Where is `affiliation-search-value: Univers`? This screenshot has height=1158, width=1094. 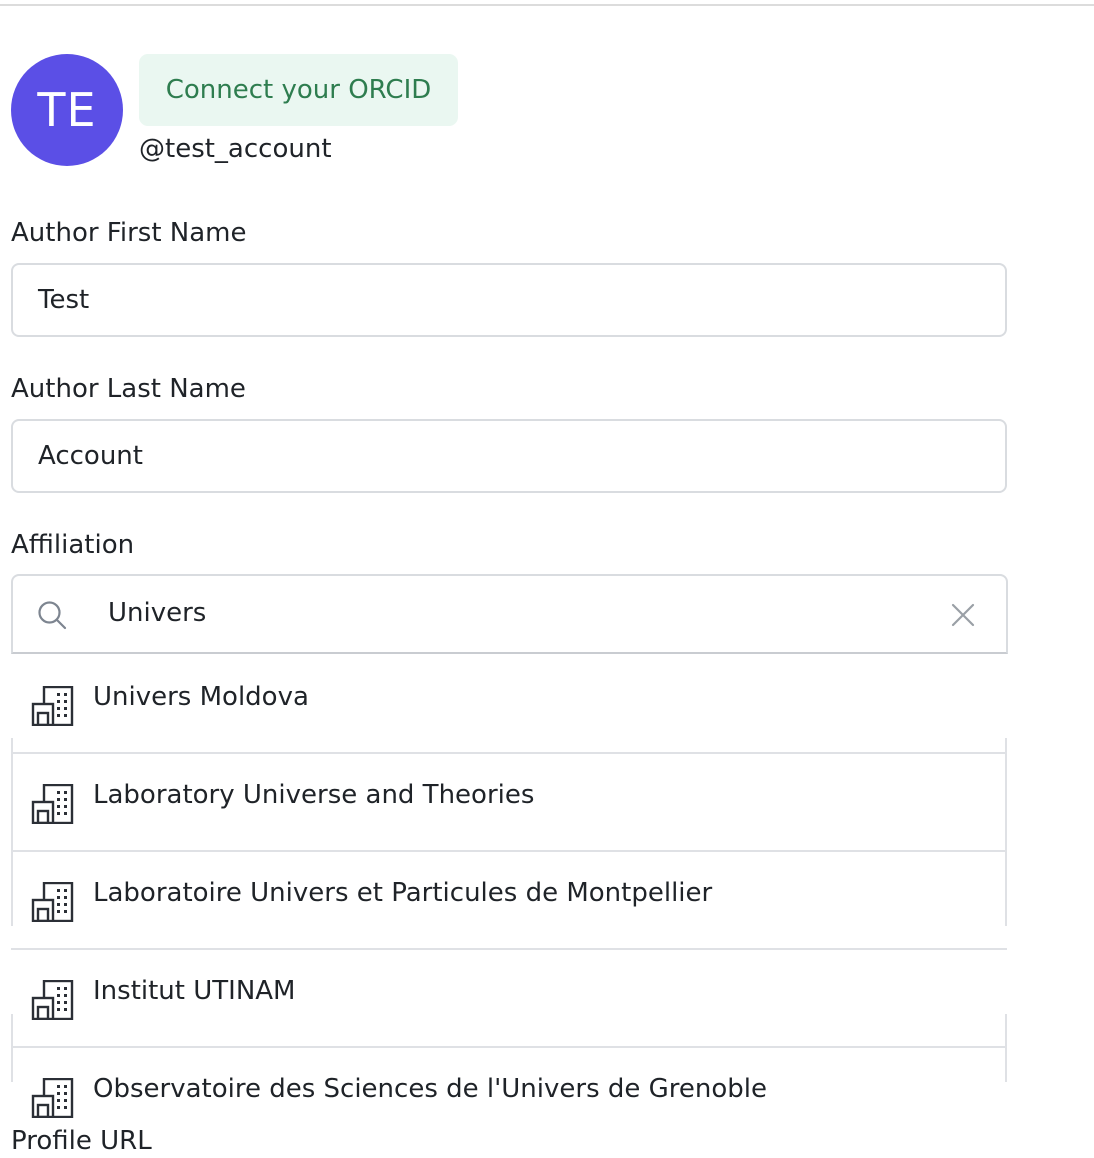 affiliation-search-value: Univers is located at coordinates (157, 613).